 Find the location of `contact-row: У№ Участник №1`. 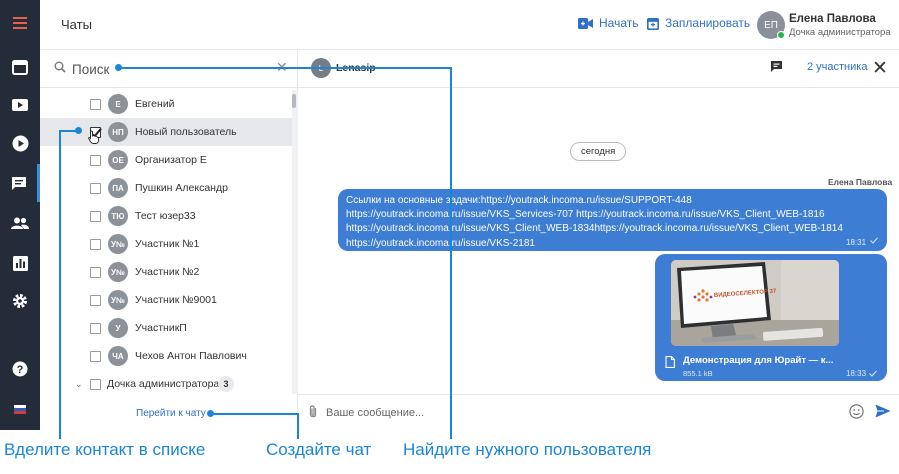

contact-row: У№ Участник №1 is located at coordinates (166, 244).